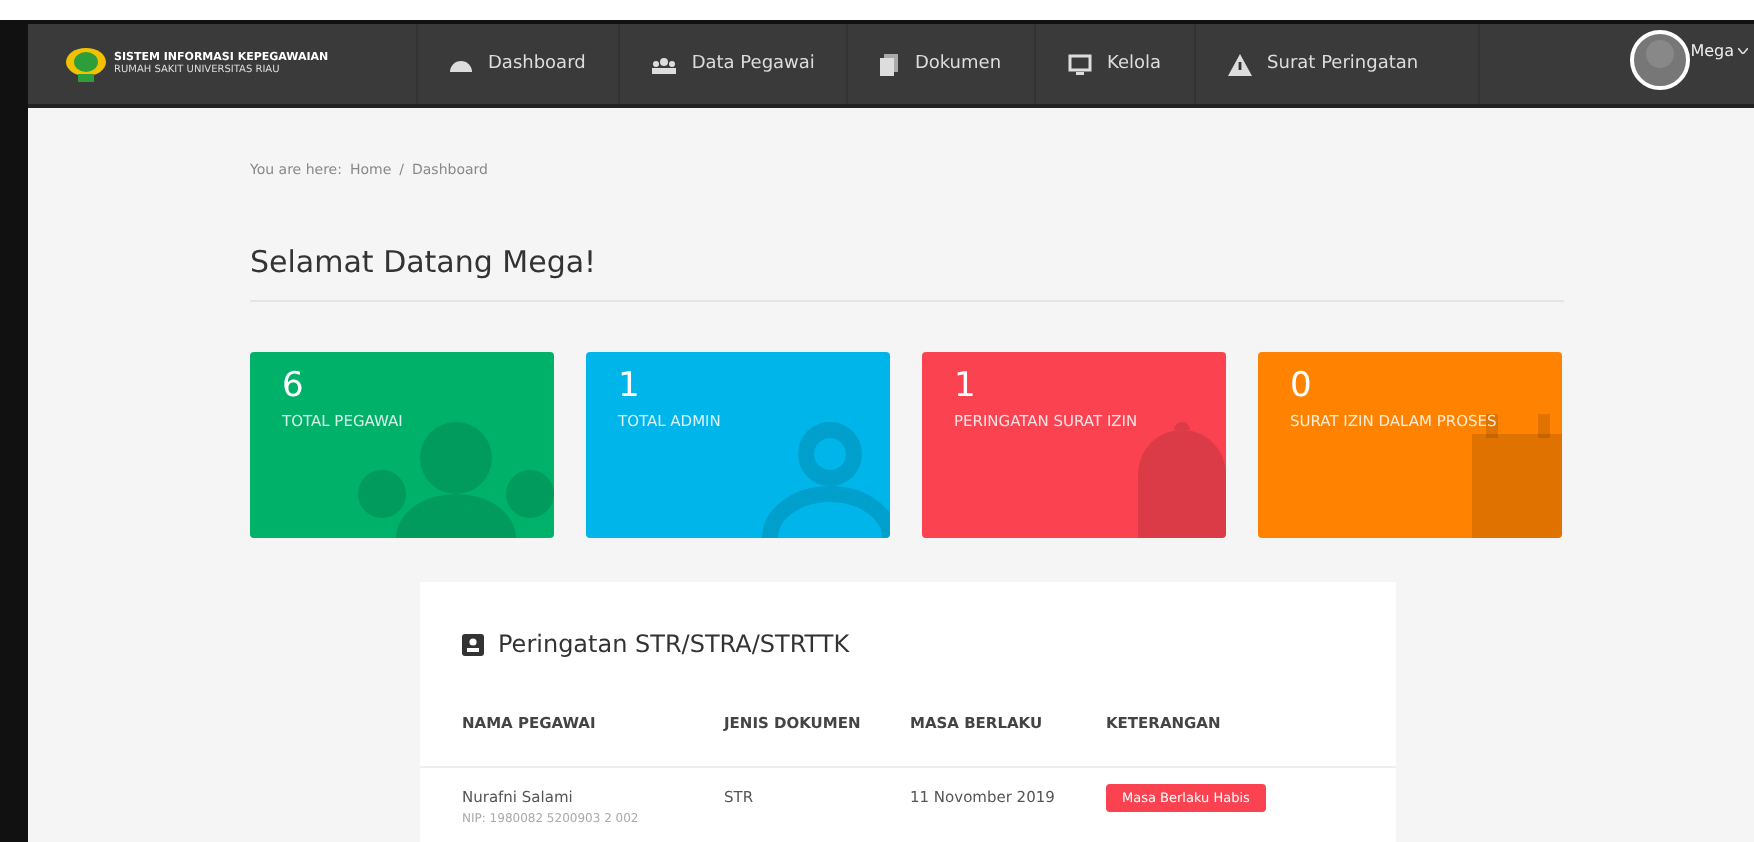  I want to click on avatar-icon, so click(1660, 62).